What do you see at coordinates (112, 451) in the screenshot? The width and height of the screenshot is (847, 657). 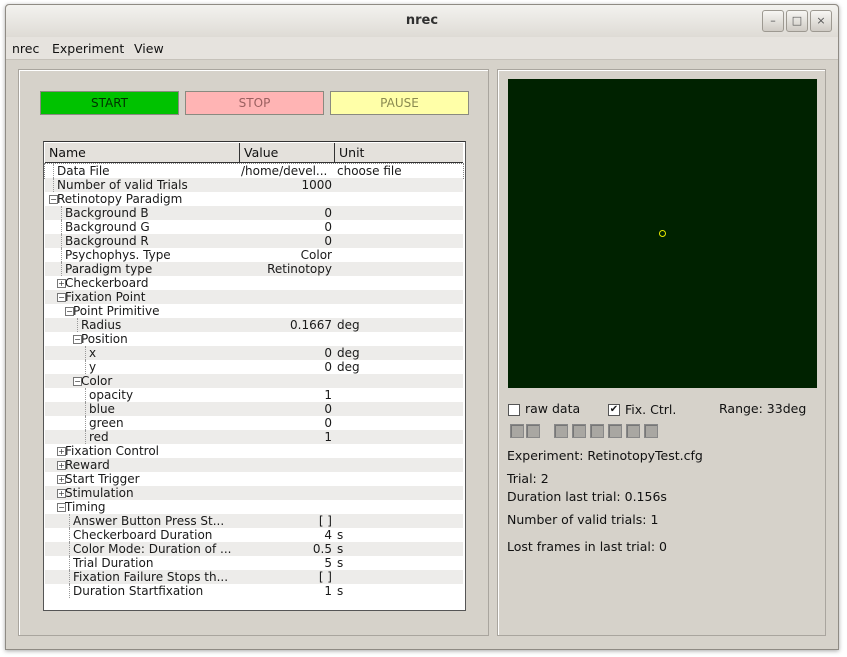 I see `tree-row-name: Fixation Control` at bounding box center [112, 451].